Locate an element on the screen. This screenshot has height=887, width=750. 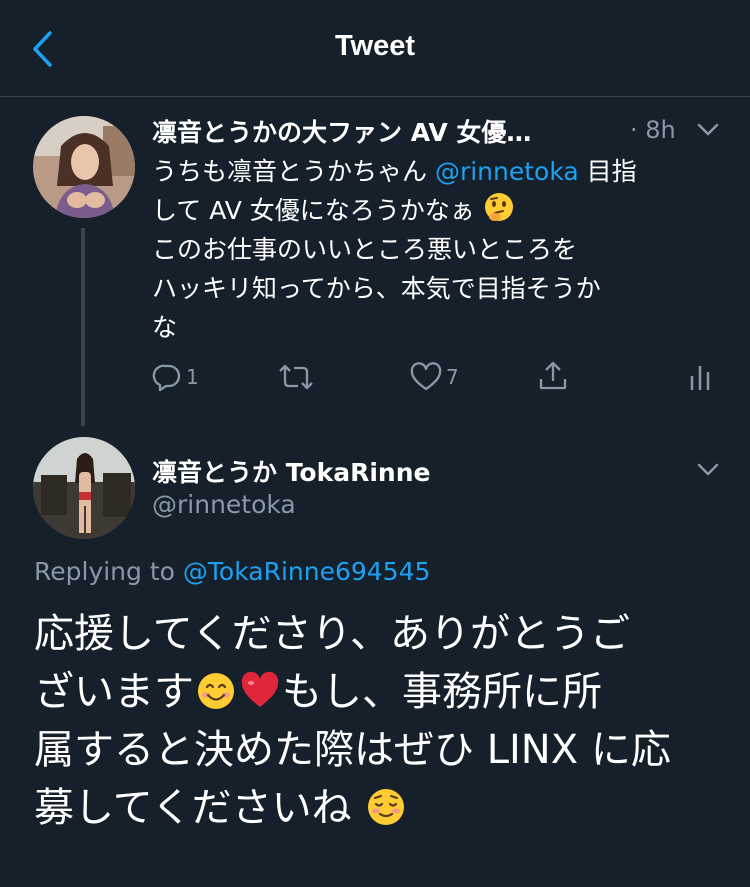
like-icon is located at coordinates (426, 376).